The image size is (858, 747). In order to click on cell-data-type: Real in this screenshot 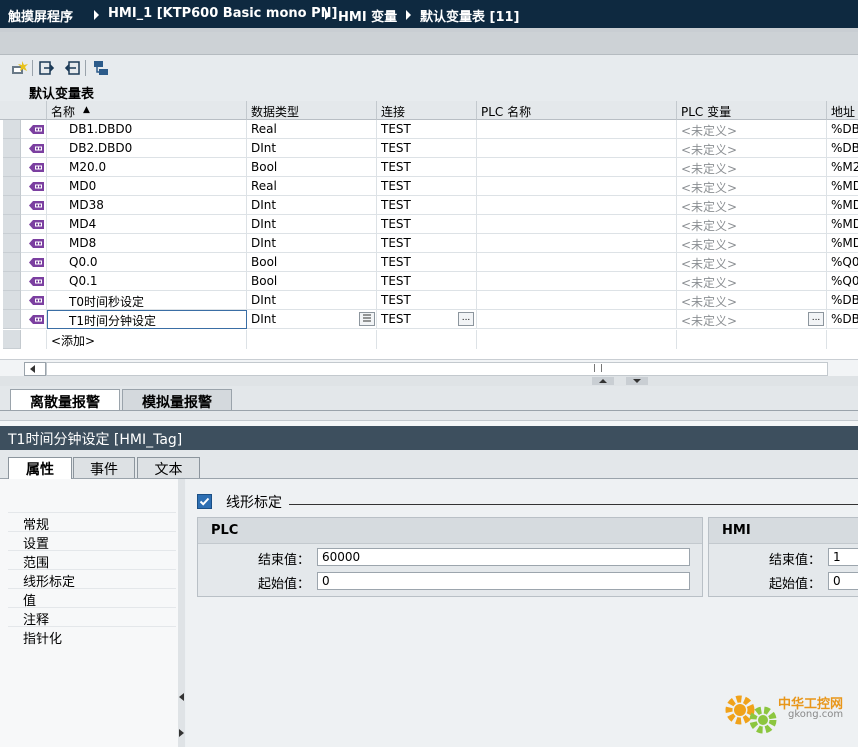, I will do `click(312, 129)`.